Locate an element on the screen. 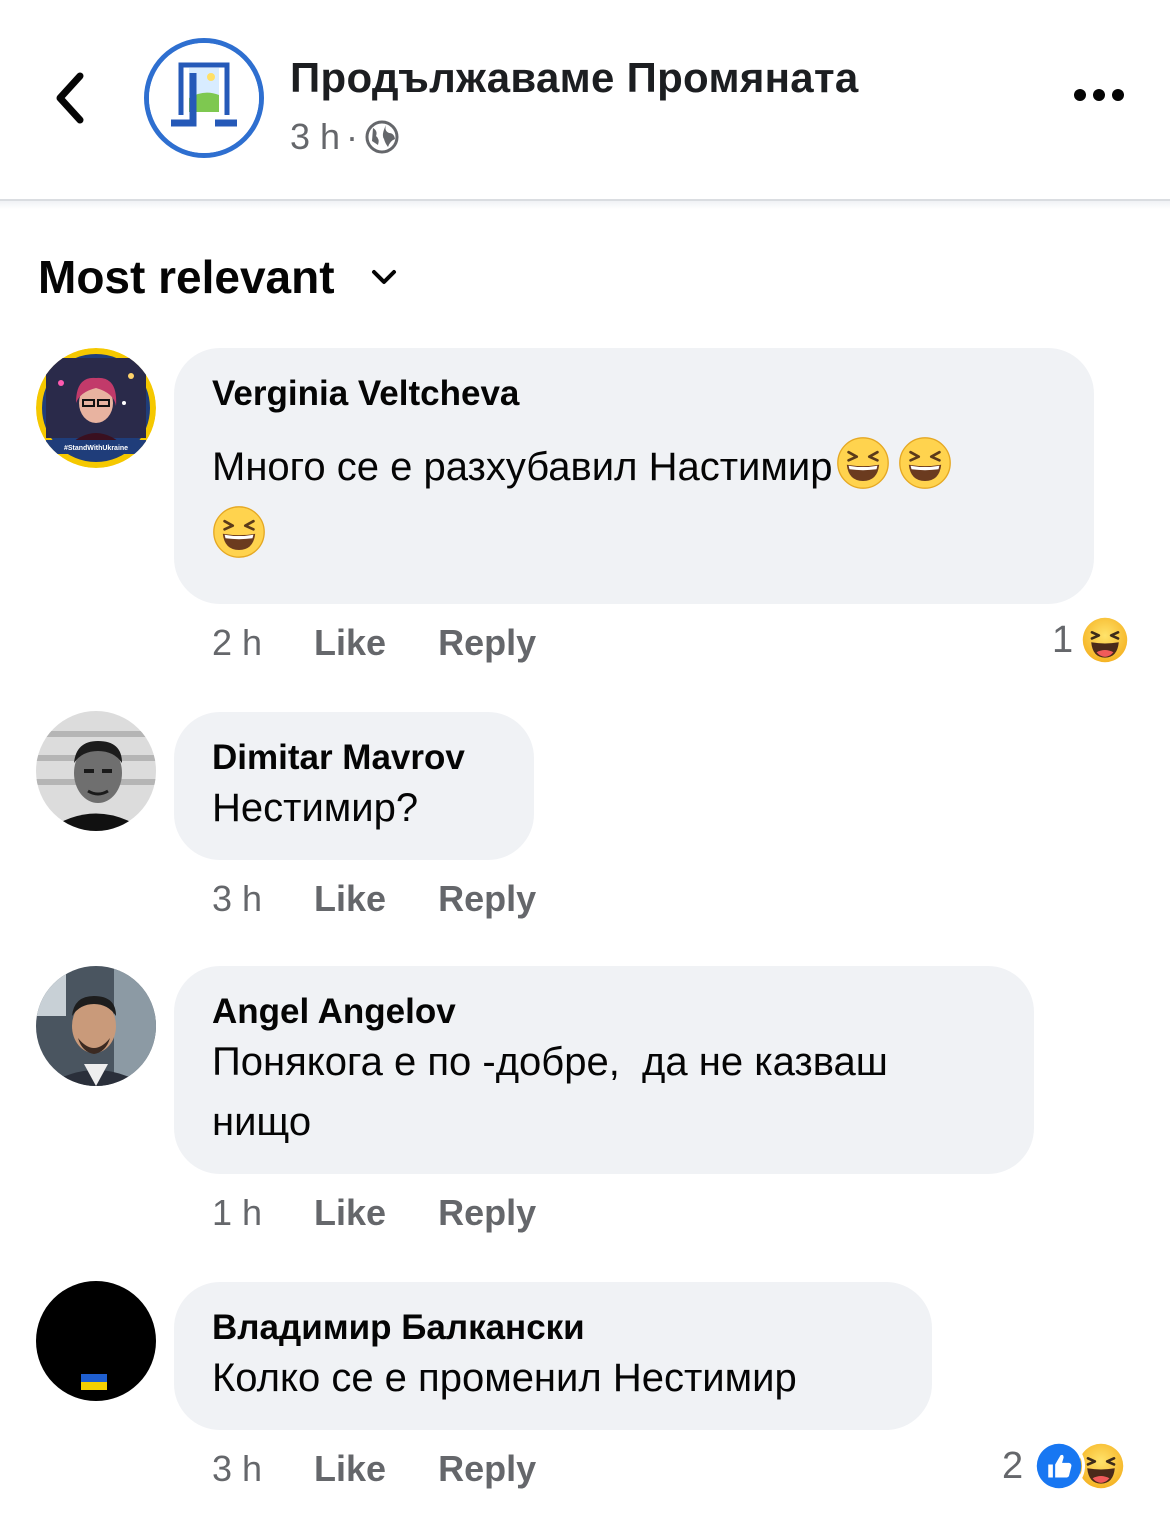 The height and width of the screenshot is (1524, 1170). sort-label: Most relevant is located at coordinates (186, 277).